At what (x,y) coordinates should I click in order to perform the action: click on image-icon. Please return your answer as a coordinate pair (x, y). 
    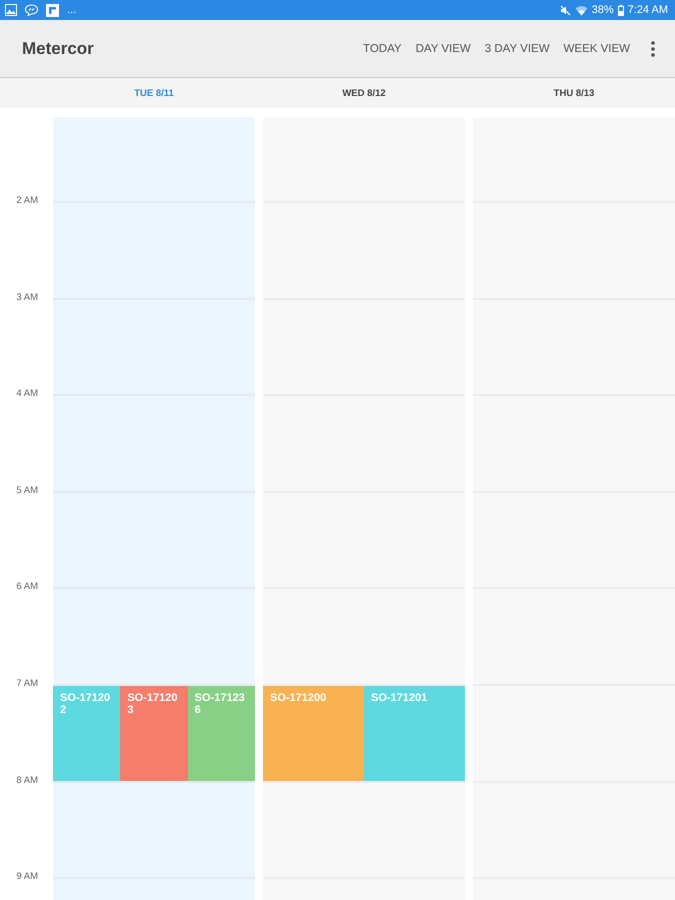
    Looking at the image, I should click on (11, 10).